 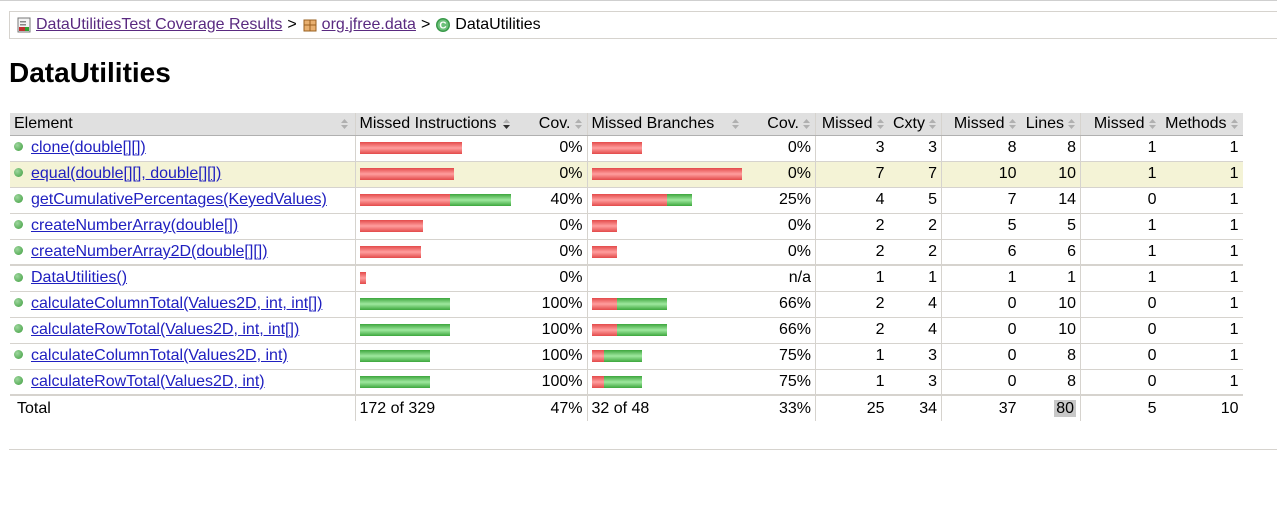 I want to click on missed-lines: 10, so click(x=981, y=174).